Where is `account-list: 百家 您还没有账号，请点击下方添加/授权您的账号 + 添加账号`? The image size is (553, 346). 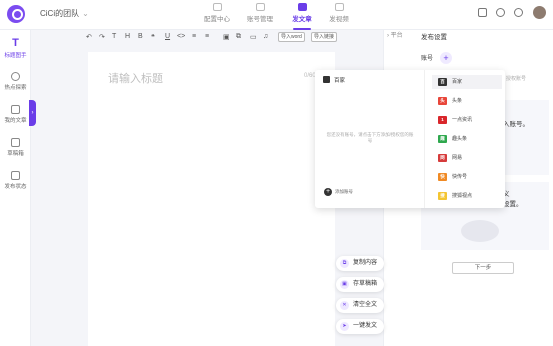
account-list: 百家 您还没有账号，请点击下方添加/授权您的账号 + 添加账号 is located at coordinates (370, 139).